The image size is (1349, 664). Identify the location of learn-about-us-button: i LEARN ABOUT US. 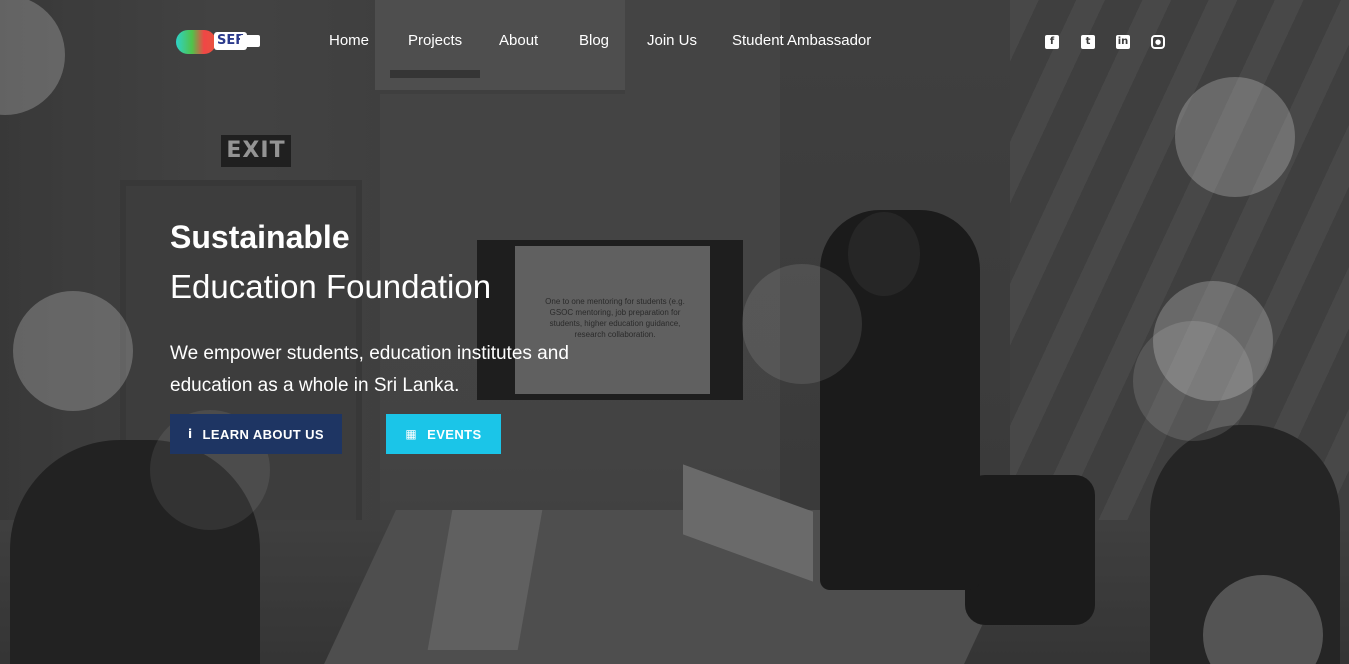
(256, 434).